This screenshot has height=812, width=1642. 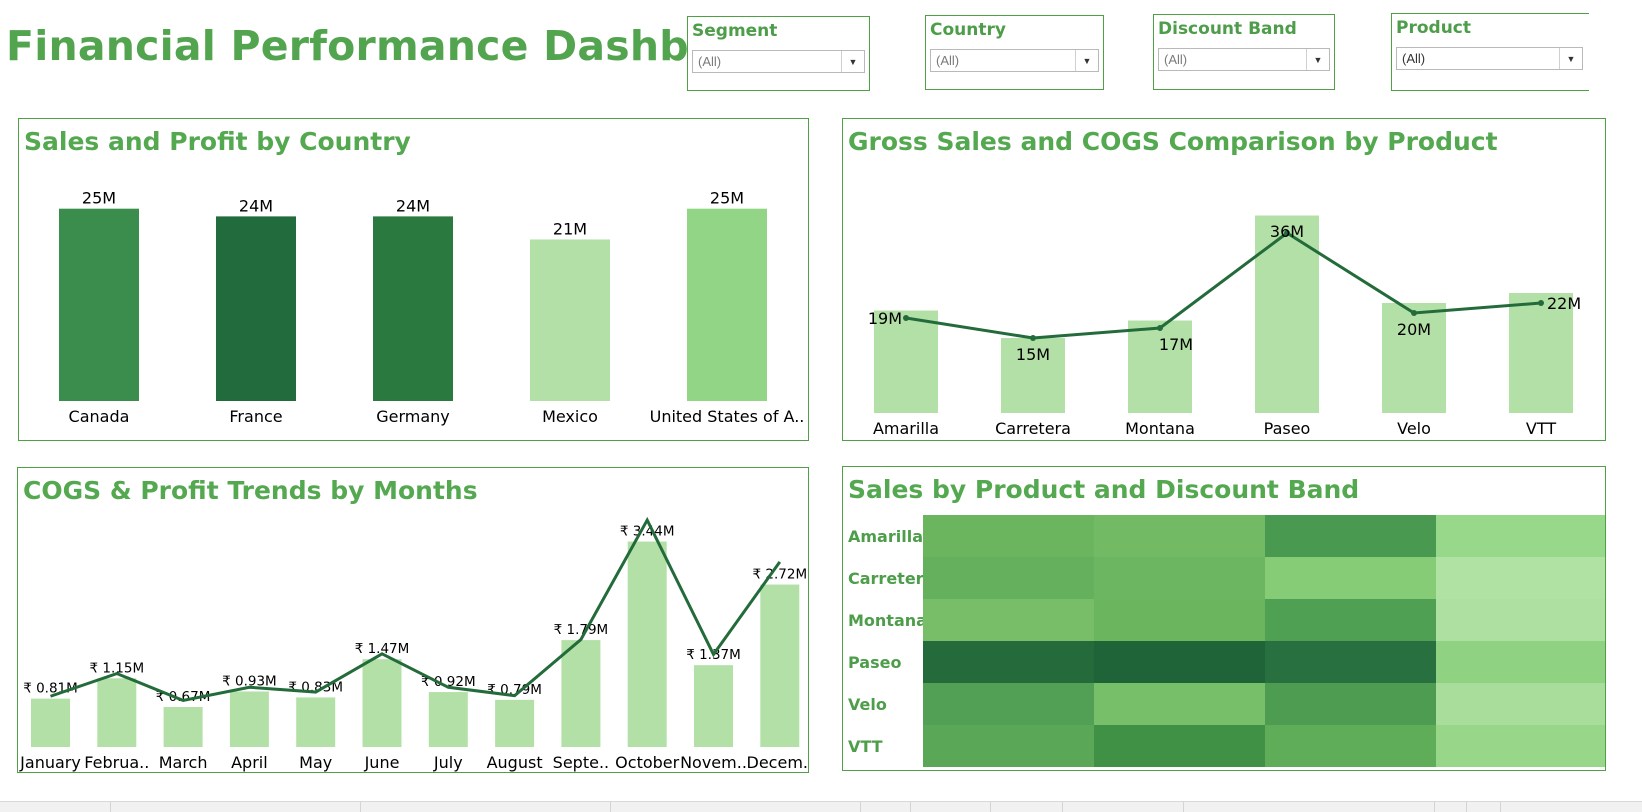 What do you see at coordinates (581, 630) in the screenshot?
I see `data-label: ₹ 1.79M` at bounding box center [581, 630].